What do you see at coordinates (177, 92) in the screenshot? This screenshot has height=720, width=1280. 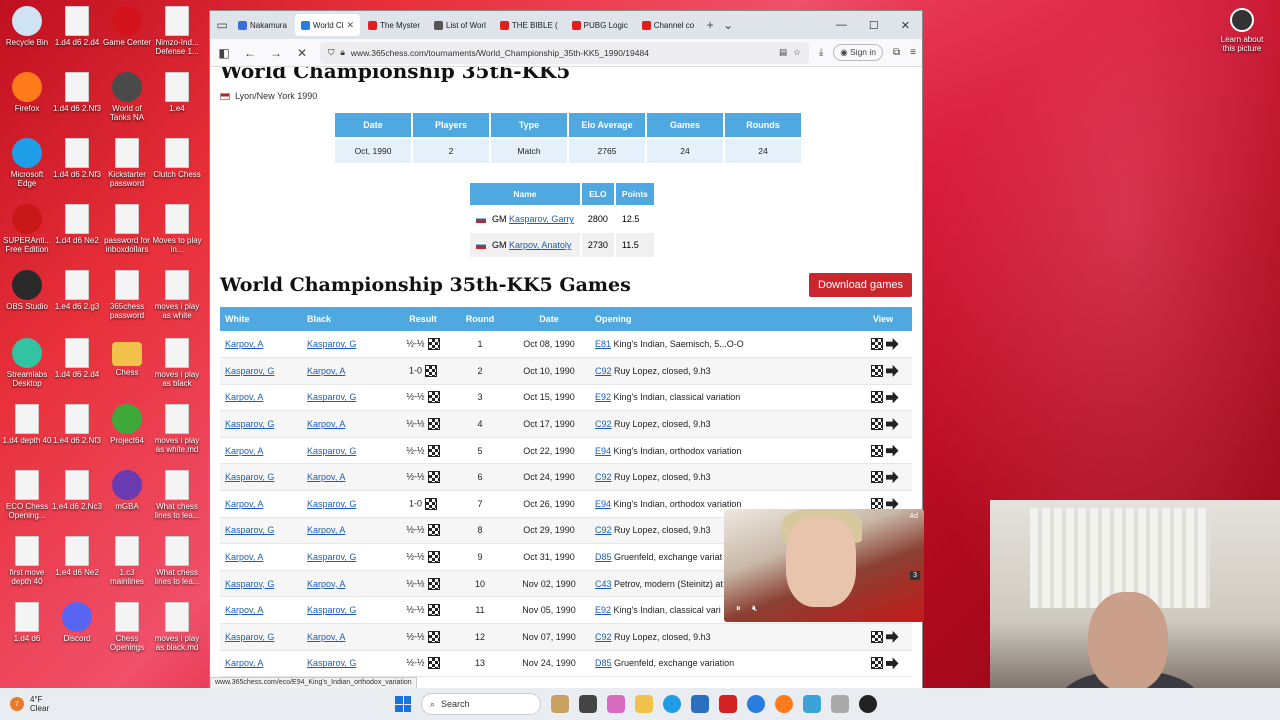 I see `desktop-shortcut: 1.e4` at bounding box center [177, 92].